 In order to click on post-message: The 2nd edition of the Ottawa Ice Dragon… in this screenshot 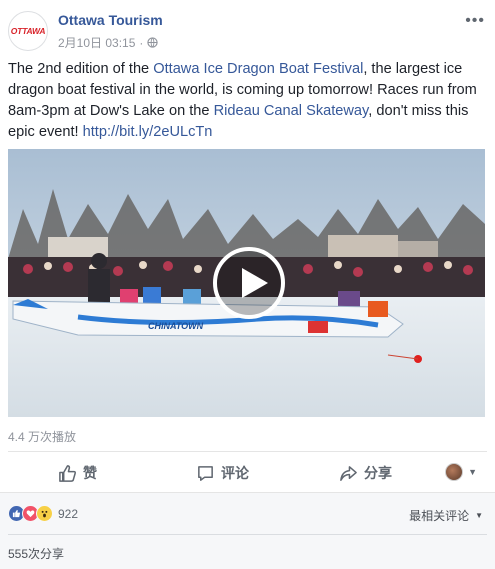, I will do `click(248, 101)`.